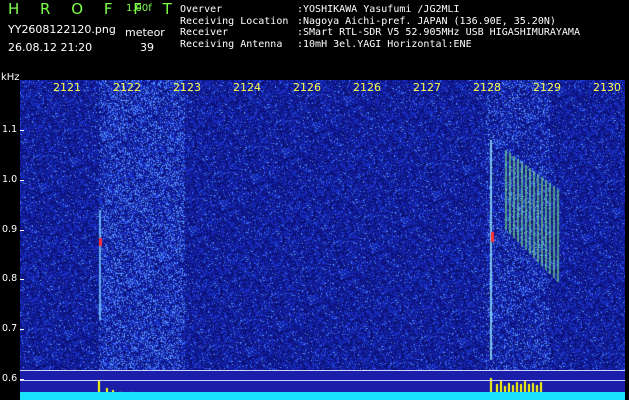 This screenshot has width=629, height=400. What do you see at coordinates (307, 87) in the screenshot?
I see `time-label-2126a: 2126` at bounding box center [307, 87].